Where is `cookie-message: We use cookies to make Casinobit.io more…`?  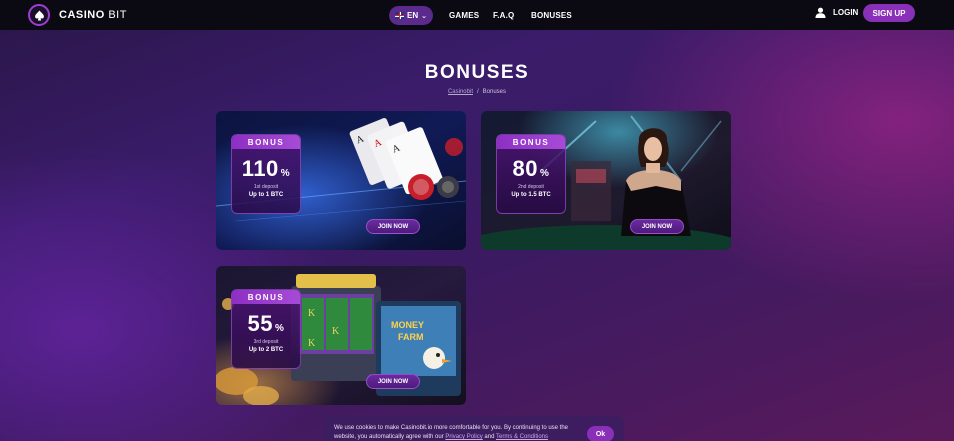
cookie-message: We use cookies to make Casinobit.io more… is located at coordinates (459, 432).